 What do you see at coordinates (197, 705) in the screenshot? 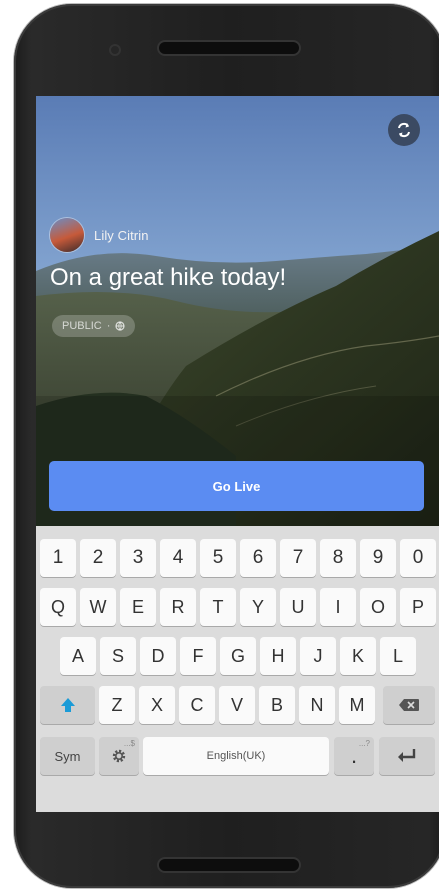
I see `key-c: C` at bounding box center [197, 705].